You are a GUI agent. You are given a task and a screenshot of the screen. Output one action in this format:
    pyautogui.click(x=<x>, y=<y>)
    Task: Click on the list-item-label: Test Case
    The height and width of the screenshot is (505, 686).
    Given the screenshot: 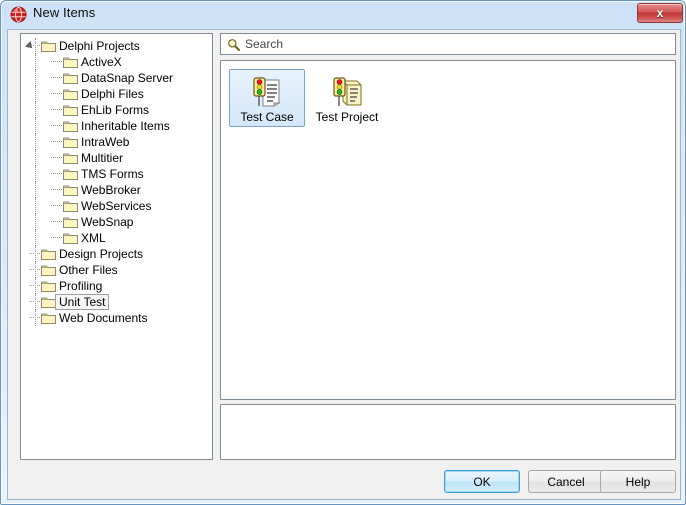 What is the action you would take?
    pyautogui.click(x=267, y=117)
    